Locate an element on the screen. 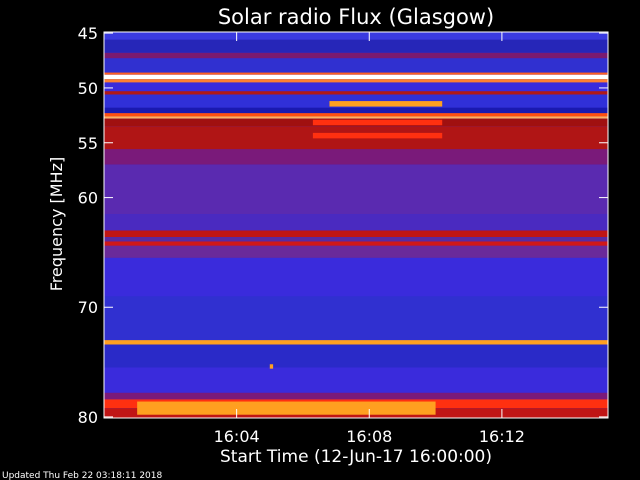 This screenshot has width=640, height=480. x-axis-label: Start Time (12-Jun-17 16:00:00) is located at coordinates (356, 457).